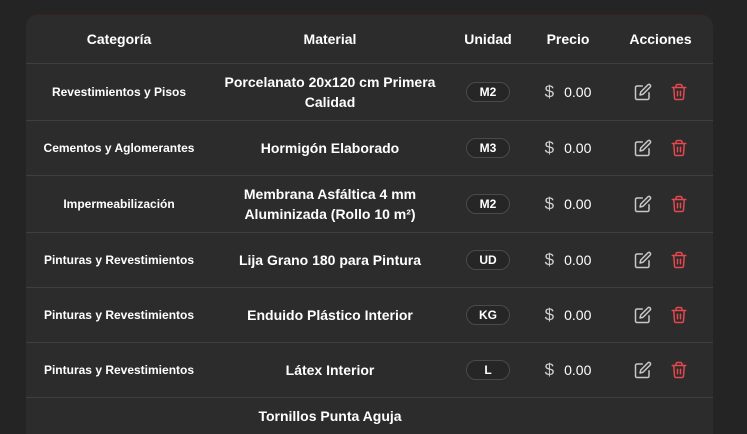 This screenshot has height=434, width=747. Describe the element at coordinates (660, 39) in the screenshot. I see `header-actions: Acciones` at that location.